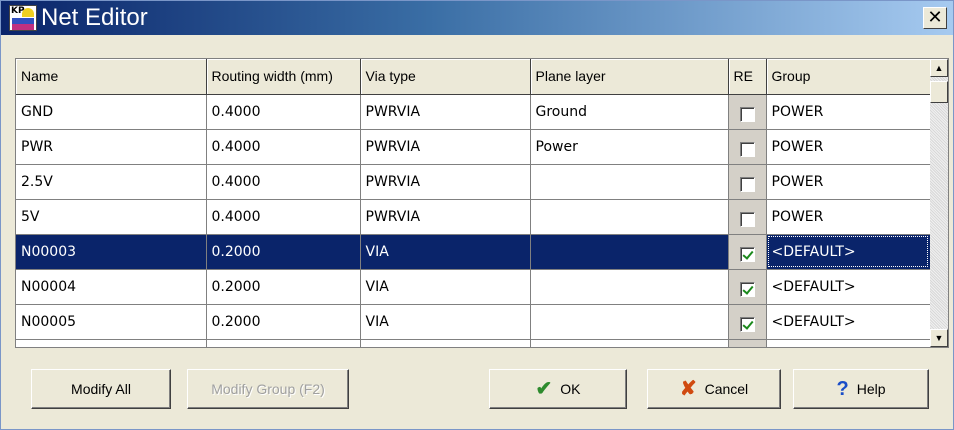 The width and height of the screenshot is (954, 430). What do you see at coordinates (477, 18) in the screenshot?
I see `title-bar: KP Net Editor ✕` at bounding box center [477, 18].